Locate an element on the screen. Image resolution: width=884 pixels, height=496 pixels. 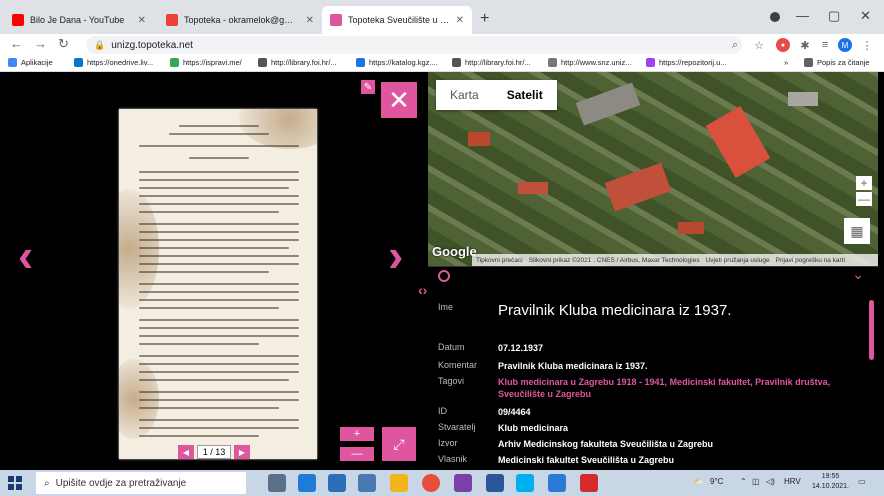
chevron-down-icon: ⌄ is located at coordinates (858, 274).